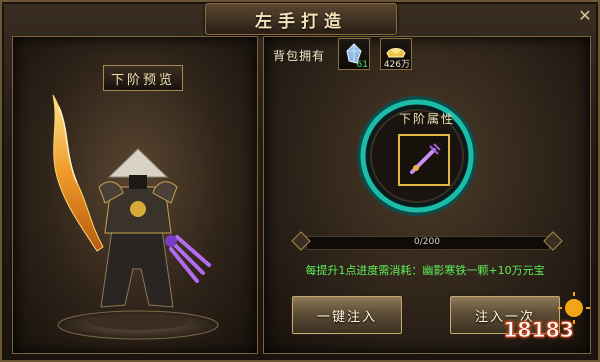 The height and width of the screenshot is (362, 600). I want to click on attribute-label: 下阶属性, so click(426, 118).